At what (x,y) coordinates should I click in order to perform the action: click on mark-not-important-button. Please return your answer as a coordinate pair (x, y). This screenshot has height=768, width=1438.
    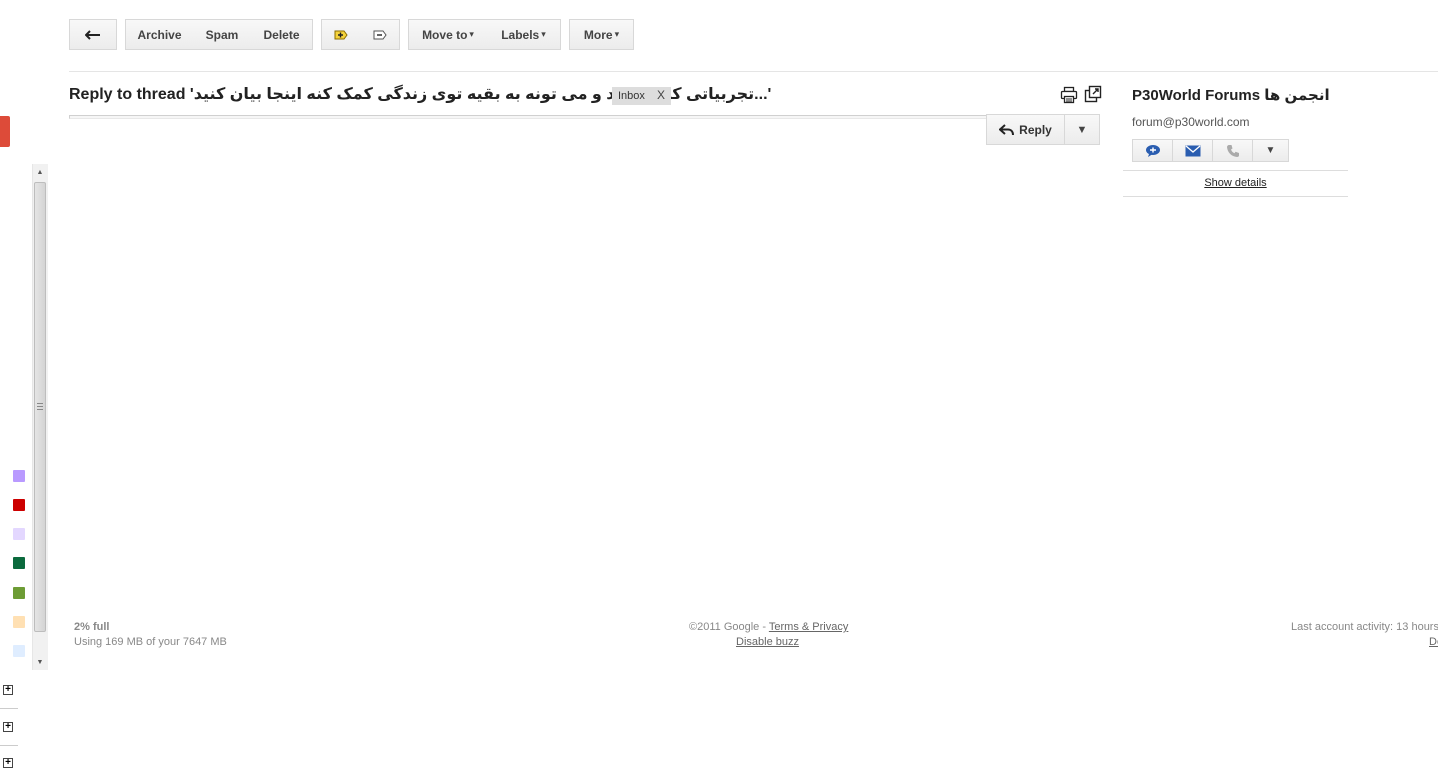
    Looking at the image, I should click on (380, 34).